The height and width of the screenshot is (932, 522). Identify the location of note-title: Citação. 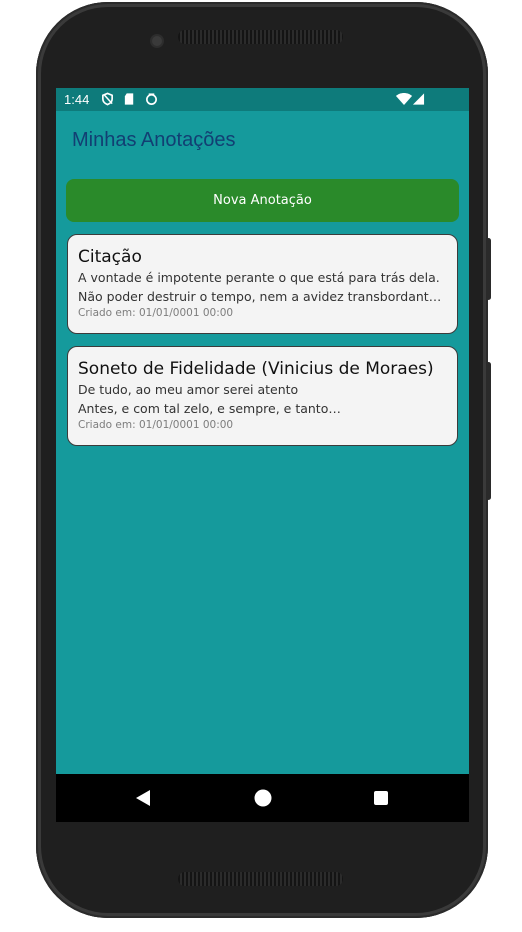
(110, 257).